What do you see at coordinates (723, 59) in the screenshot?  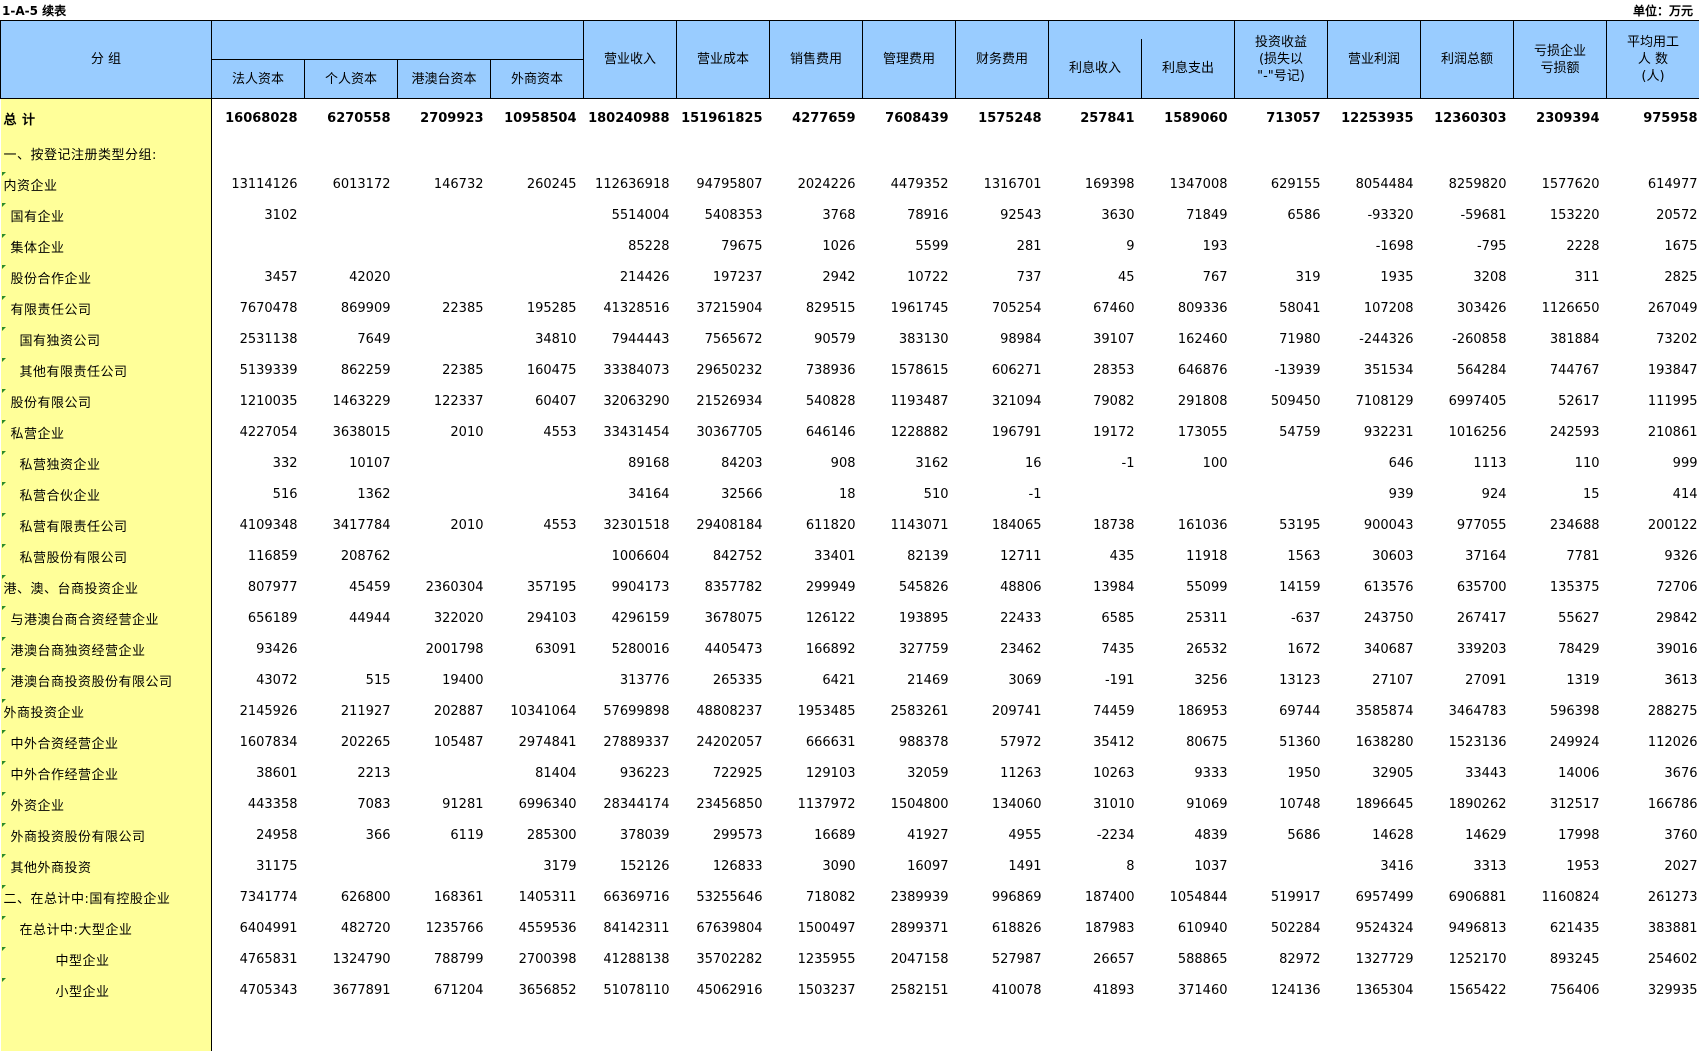 I see `header-cost: 营业成本` at bounding box center [723, 59].